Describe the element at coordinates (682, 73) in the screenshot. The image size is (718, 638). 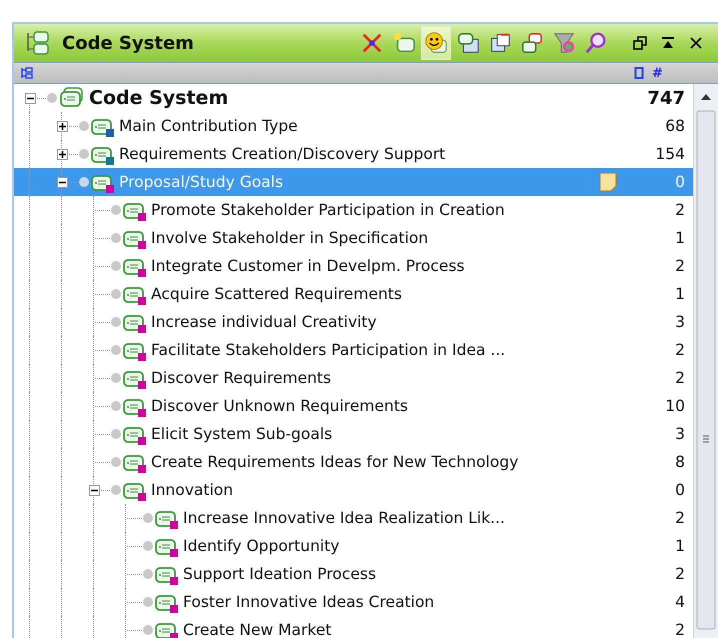
I see `count-column-header: #` at that location.